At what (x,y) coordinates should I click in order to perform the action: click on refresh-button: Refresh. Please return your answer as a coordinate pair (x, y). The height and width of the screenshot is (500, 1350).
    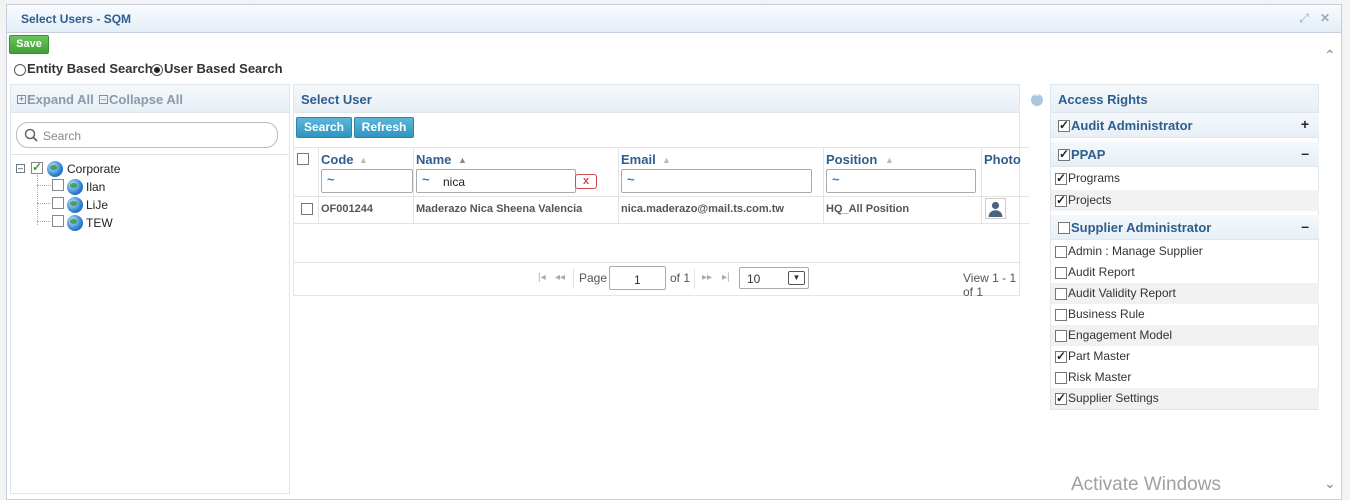
    Looking at the image, I should click on (384, 127).